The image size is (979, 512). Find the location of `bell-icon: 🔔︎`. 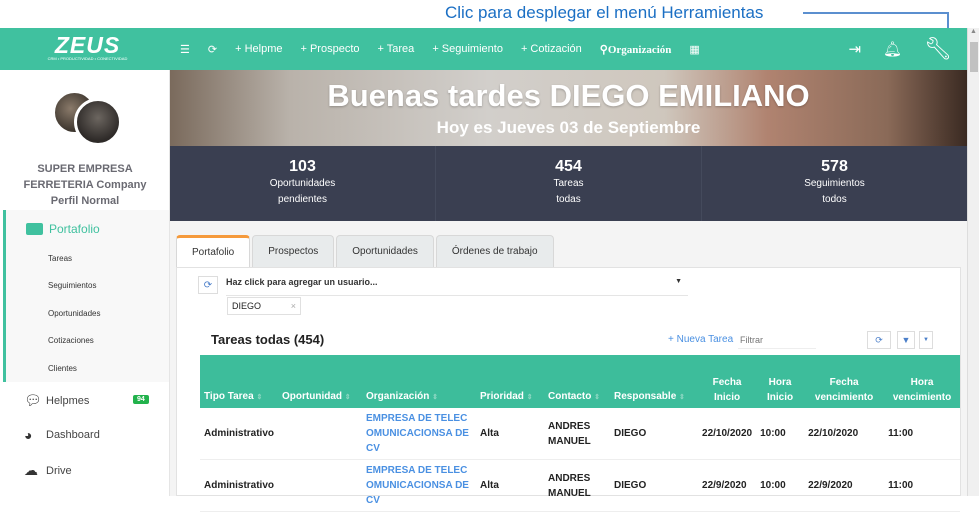

bell-icon: 🔔︎ is located at coordinates (892, 49).